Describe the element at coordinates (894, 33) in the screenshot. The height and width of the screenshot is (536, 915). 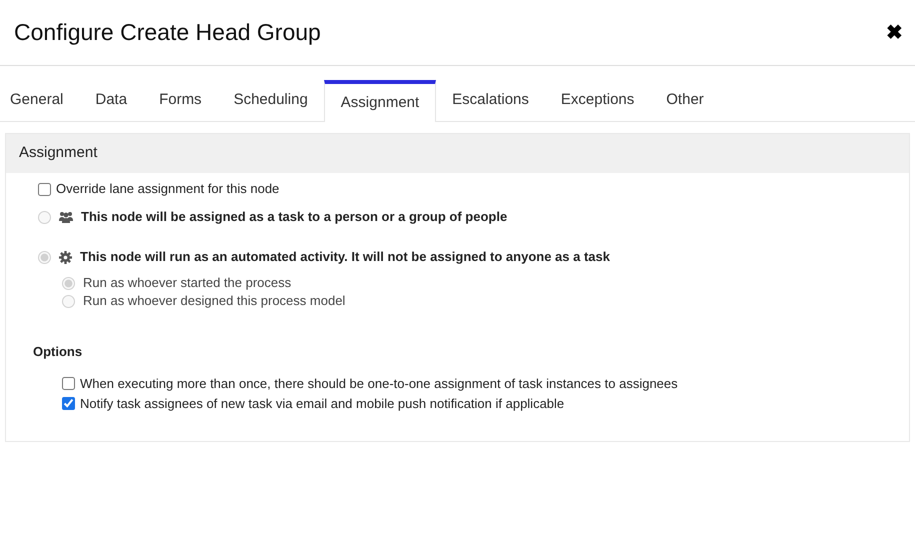
I see `close-button: ✖` at that location.